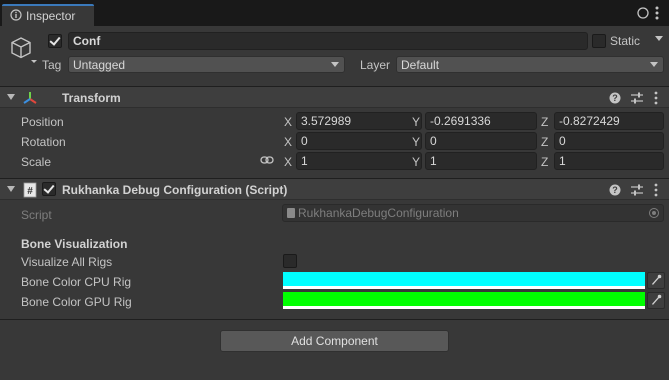  I want to click on scale-z-label: Z, so click(544, 162).